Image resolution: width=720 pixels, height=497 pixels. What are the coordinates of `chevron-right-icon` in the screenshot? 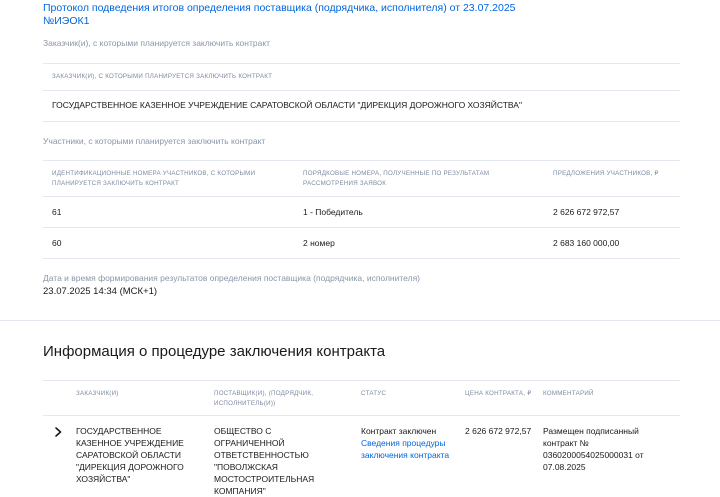 It's located at (58, 431).